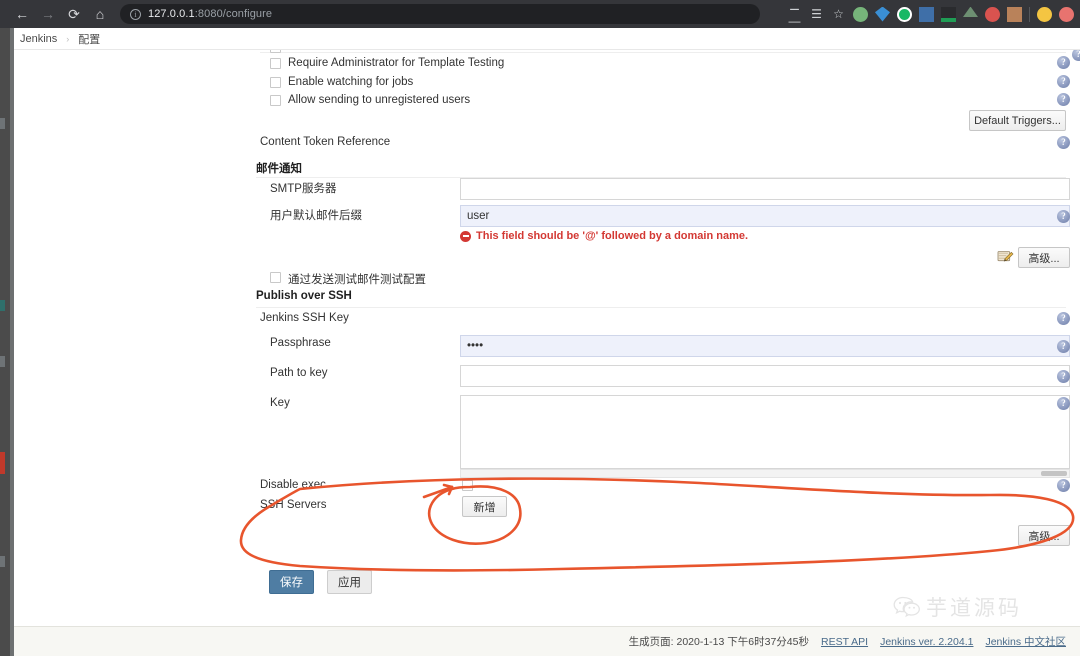 The image size is (1080, 656). Describe the element at coordinates (291, 582) in the screenshot. I see `save-button: 保存` at that location.